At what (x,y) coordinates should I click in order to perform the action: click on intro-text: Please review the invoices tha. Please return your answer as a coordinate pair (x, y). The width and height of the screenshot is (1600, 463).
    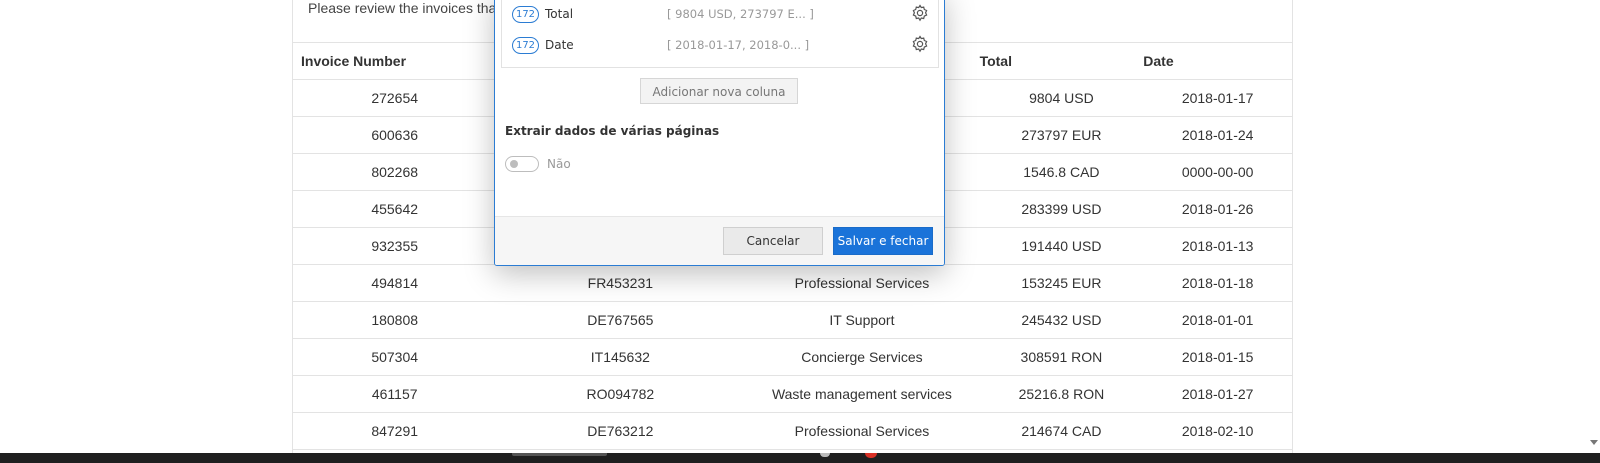
    Looking at the image, I should click on (402, 8).